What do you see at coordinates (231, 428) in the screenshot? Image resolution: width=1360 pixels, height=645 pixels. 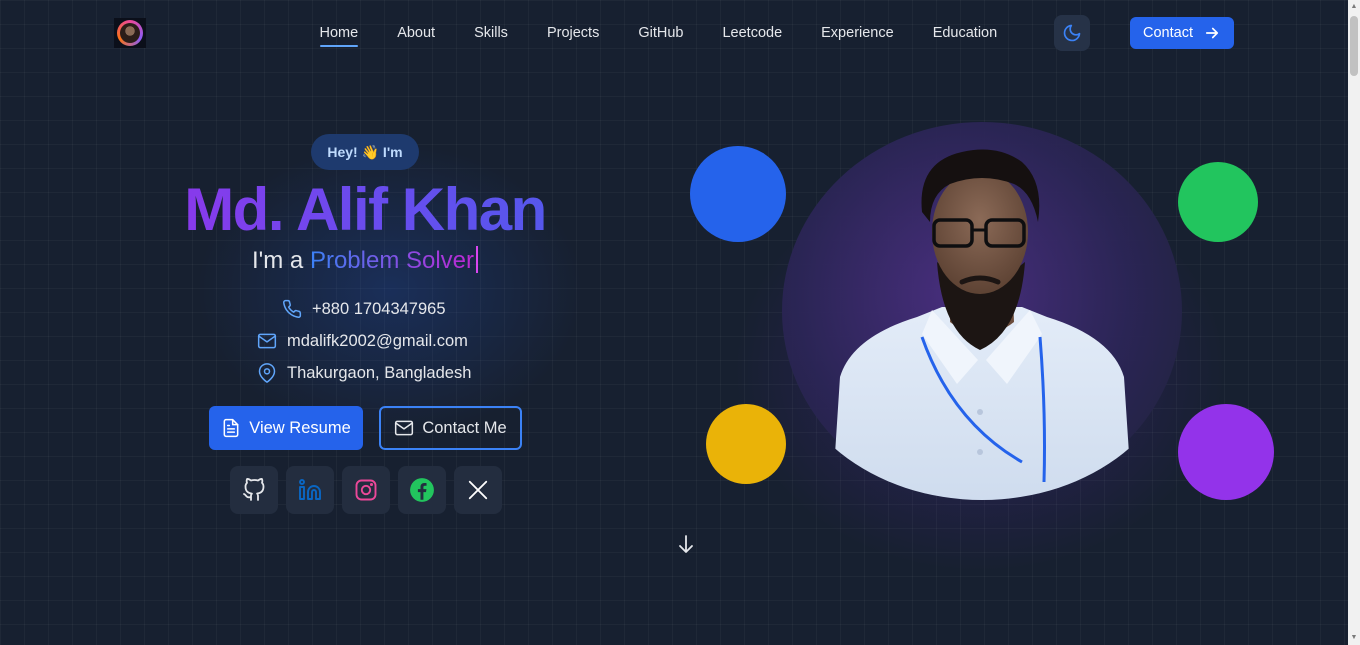 I see `file-text-icon` at bounding box center [231, 428].